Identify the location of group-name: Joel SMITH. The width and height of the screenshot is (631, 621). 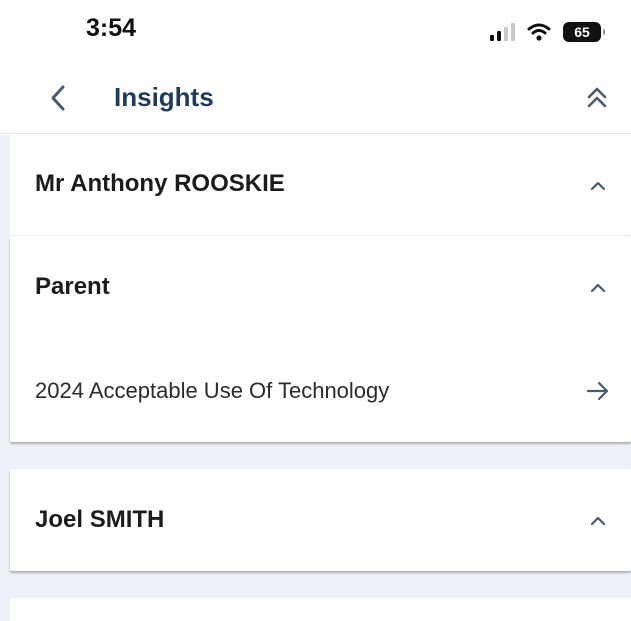
(100, 519).